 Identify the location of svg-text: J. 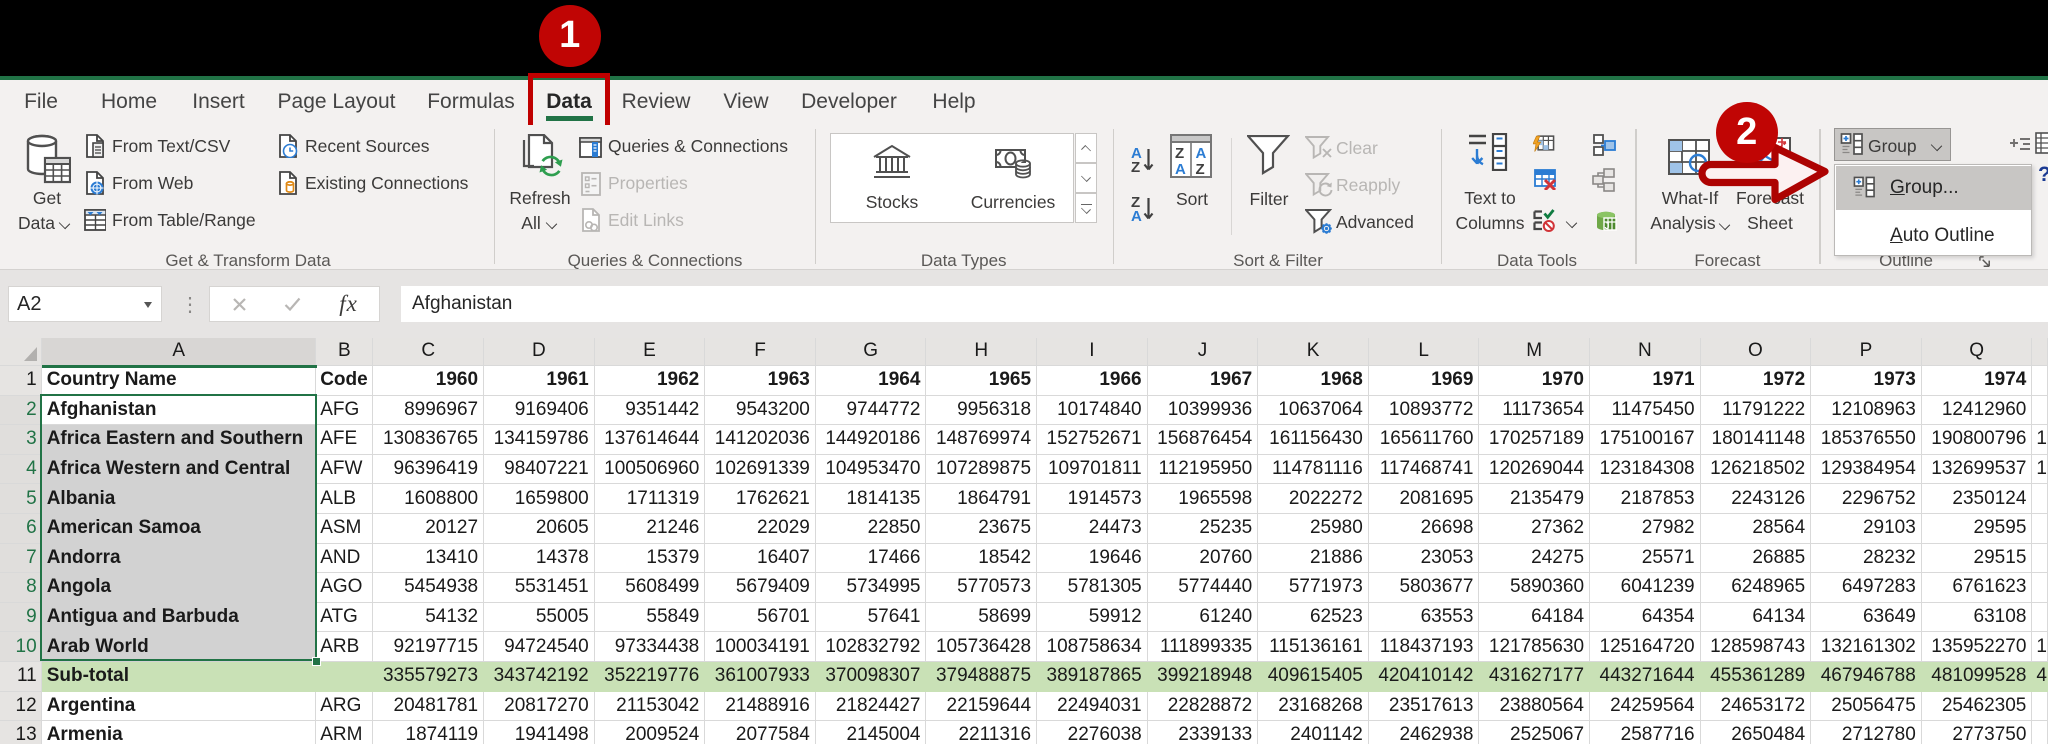
(1607, 226).